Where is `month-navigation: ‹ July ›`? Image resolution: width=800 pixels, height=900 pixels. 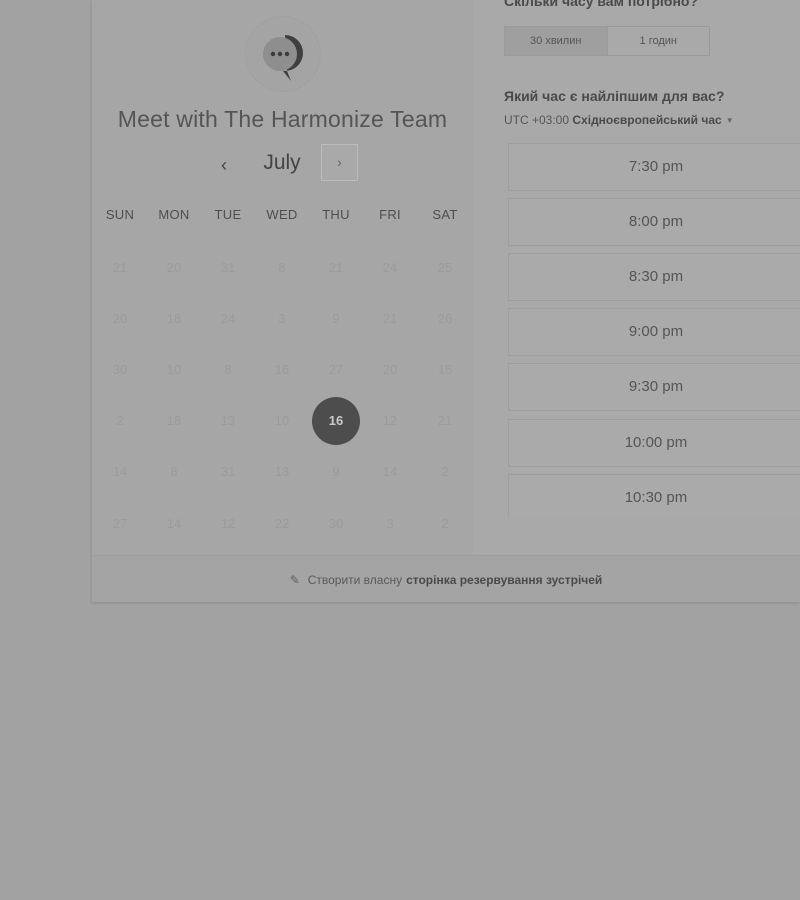
month-navigation: ‹ July › is located at coordinates (282, 164).